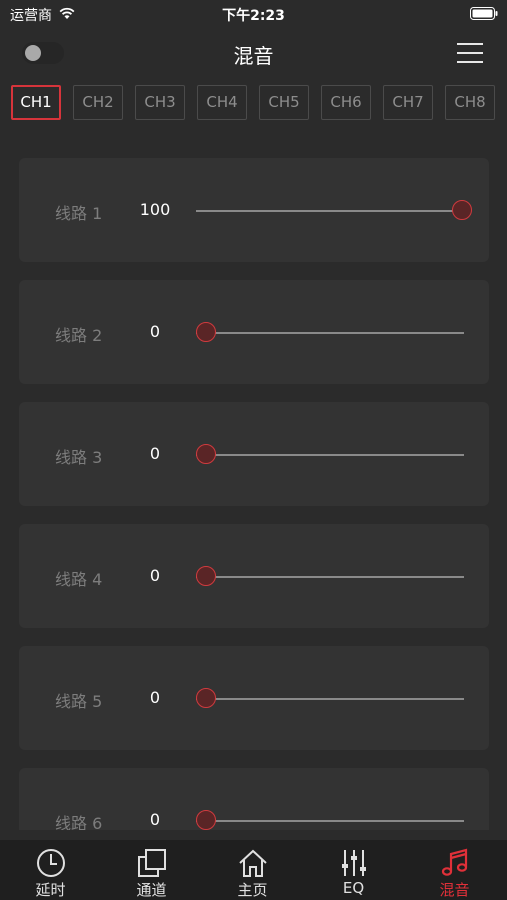 This screenshot has width=507, height=900. What do you see at coordinates (470, 102) in the screenshot?
I see `tab-ch8: CH8` at bounding box center [470, 102].